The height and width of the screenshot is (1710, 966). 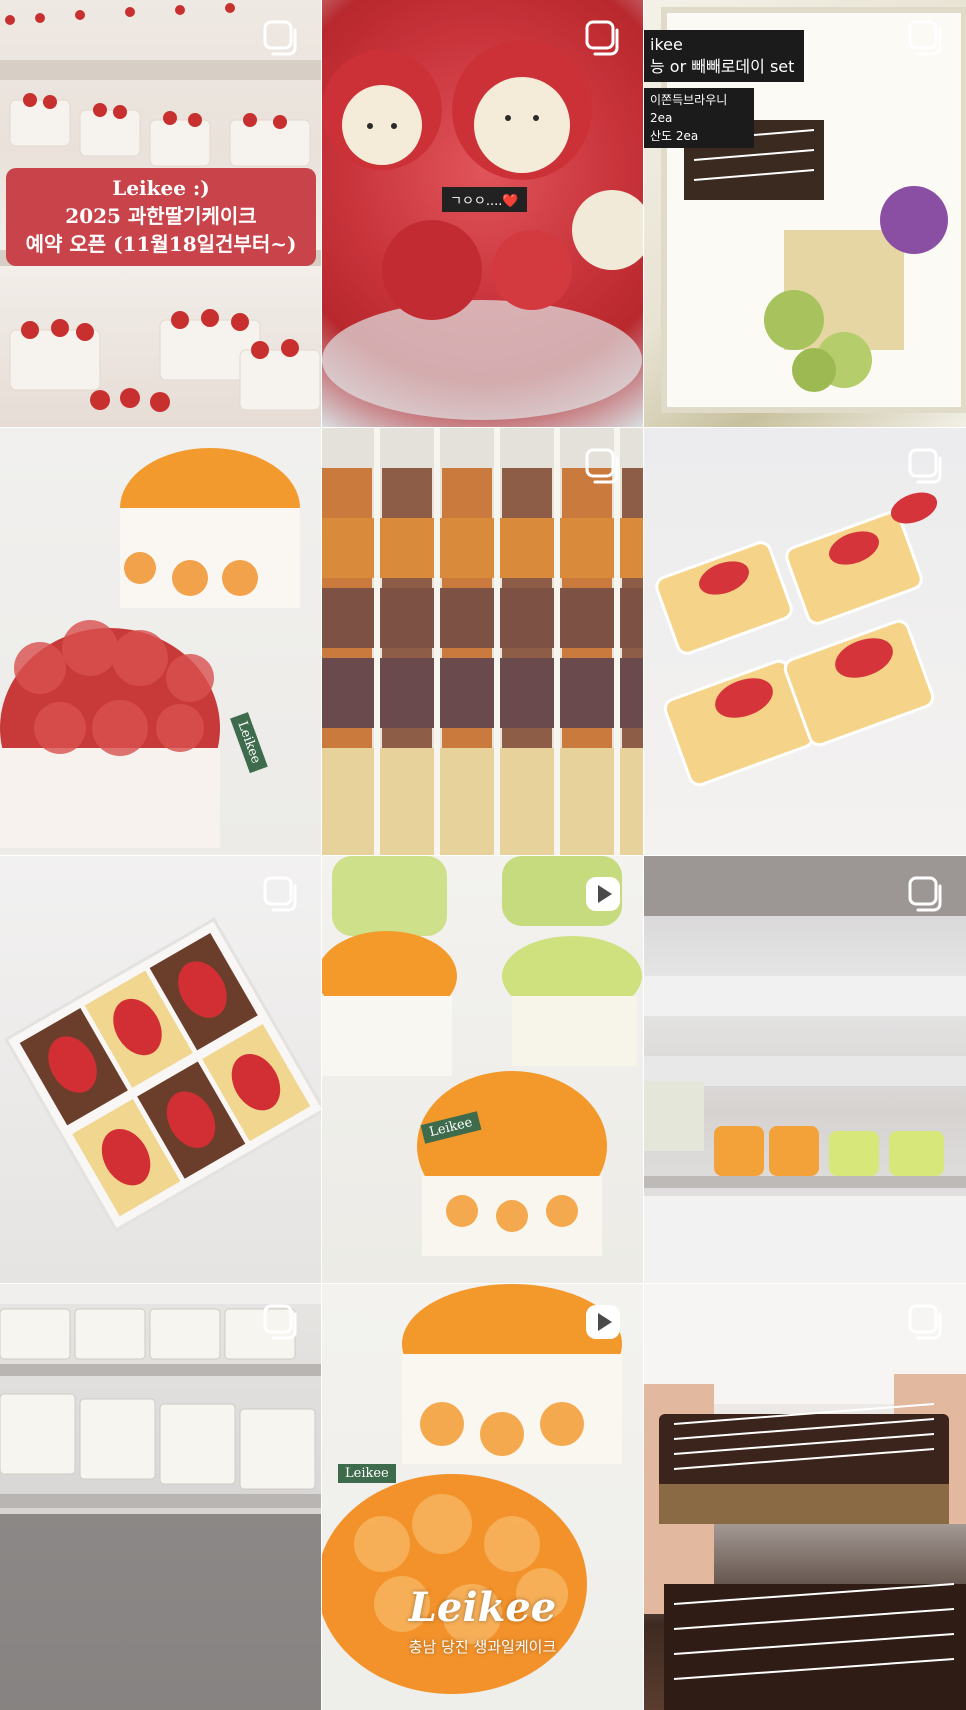 I want to click on post-tile-strawberry-orange-cakes: Leikee, so click(x=160, y=641).